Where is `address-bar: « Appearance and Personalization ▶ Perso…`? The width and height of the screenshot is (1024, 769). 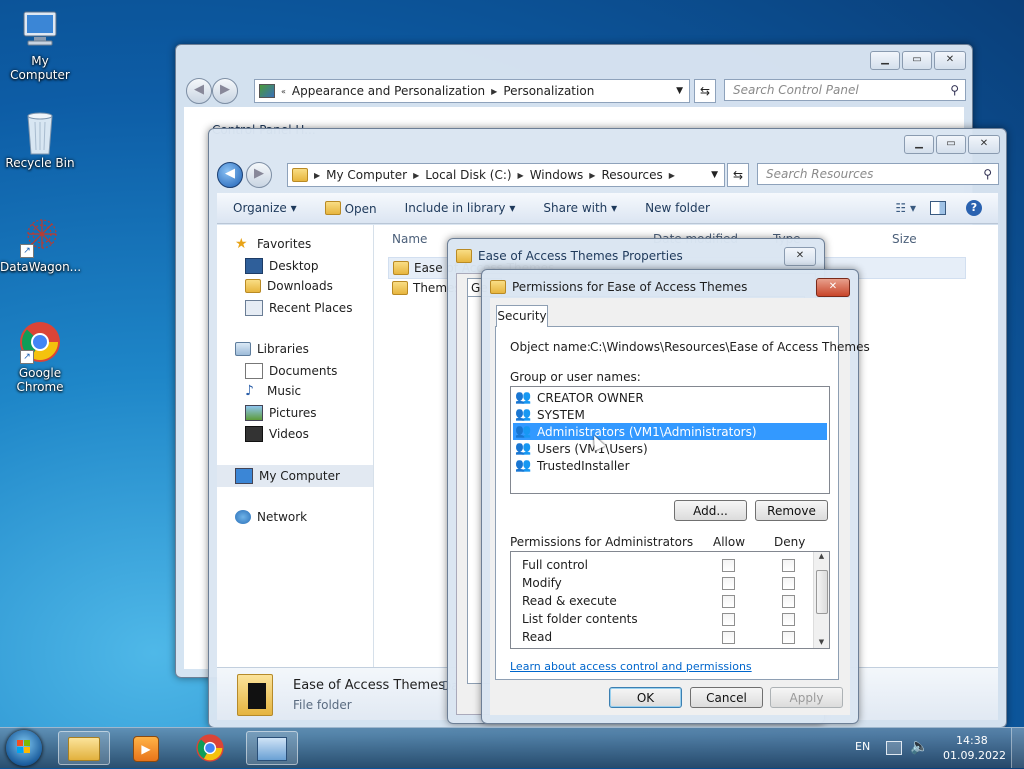
address-bar: « Appearance and Personalization ▶ Perso… is located at coordinates (472, 91).